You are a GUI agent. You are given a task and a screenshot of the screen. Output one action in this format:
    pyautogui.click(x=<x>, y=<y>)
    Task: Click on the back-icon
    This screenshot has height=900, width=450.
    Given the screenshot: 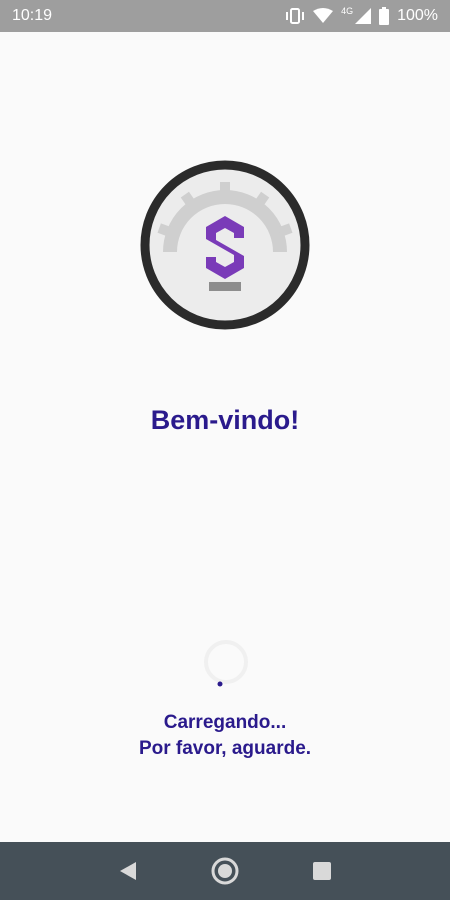 What is the action you would take?
    pyautogui.click(x=128, y=871)
    